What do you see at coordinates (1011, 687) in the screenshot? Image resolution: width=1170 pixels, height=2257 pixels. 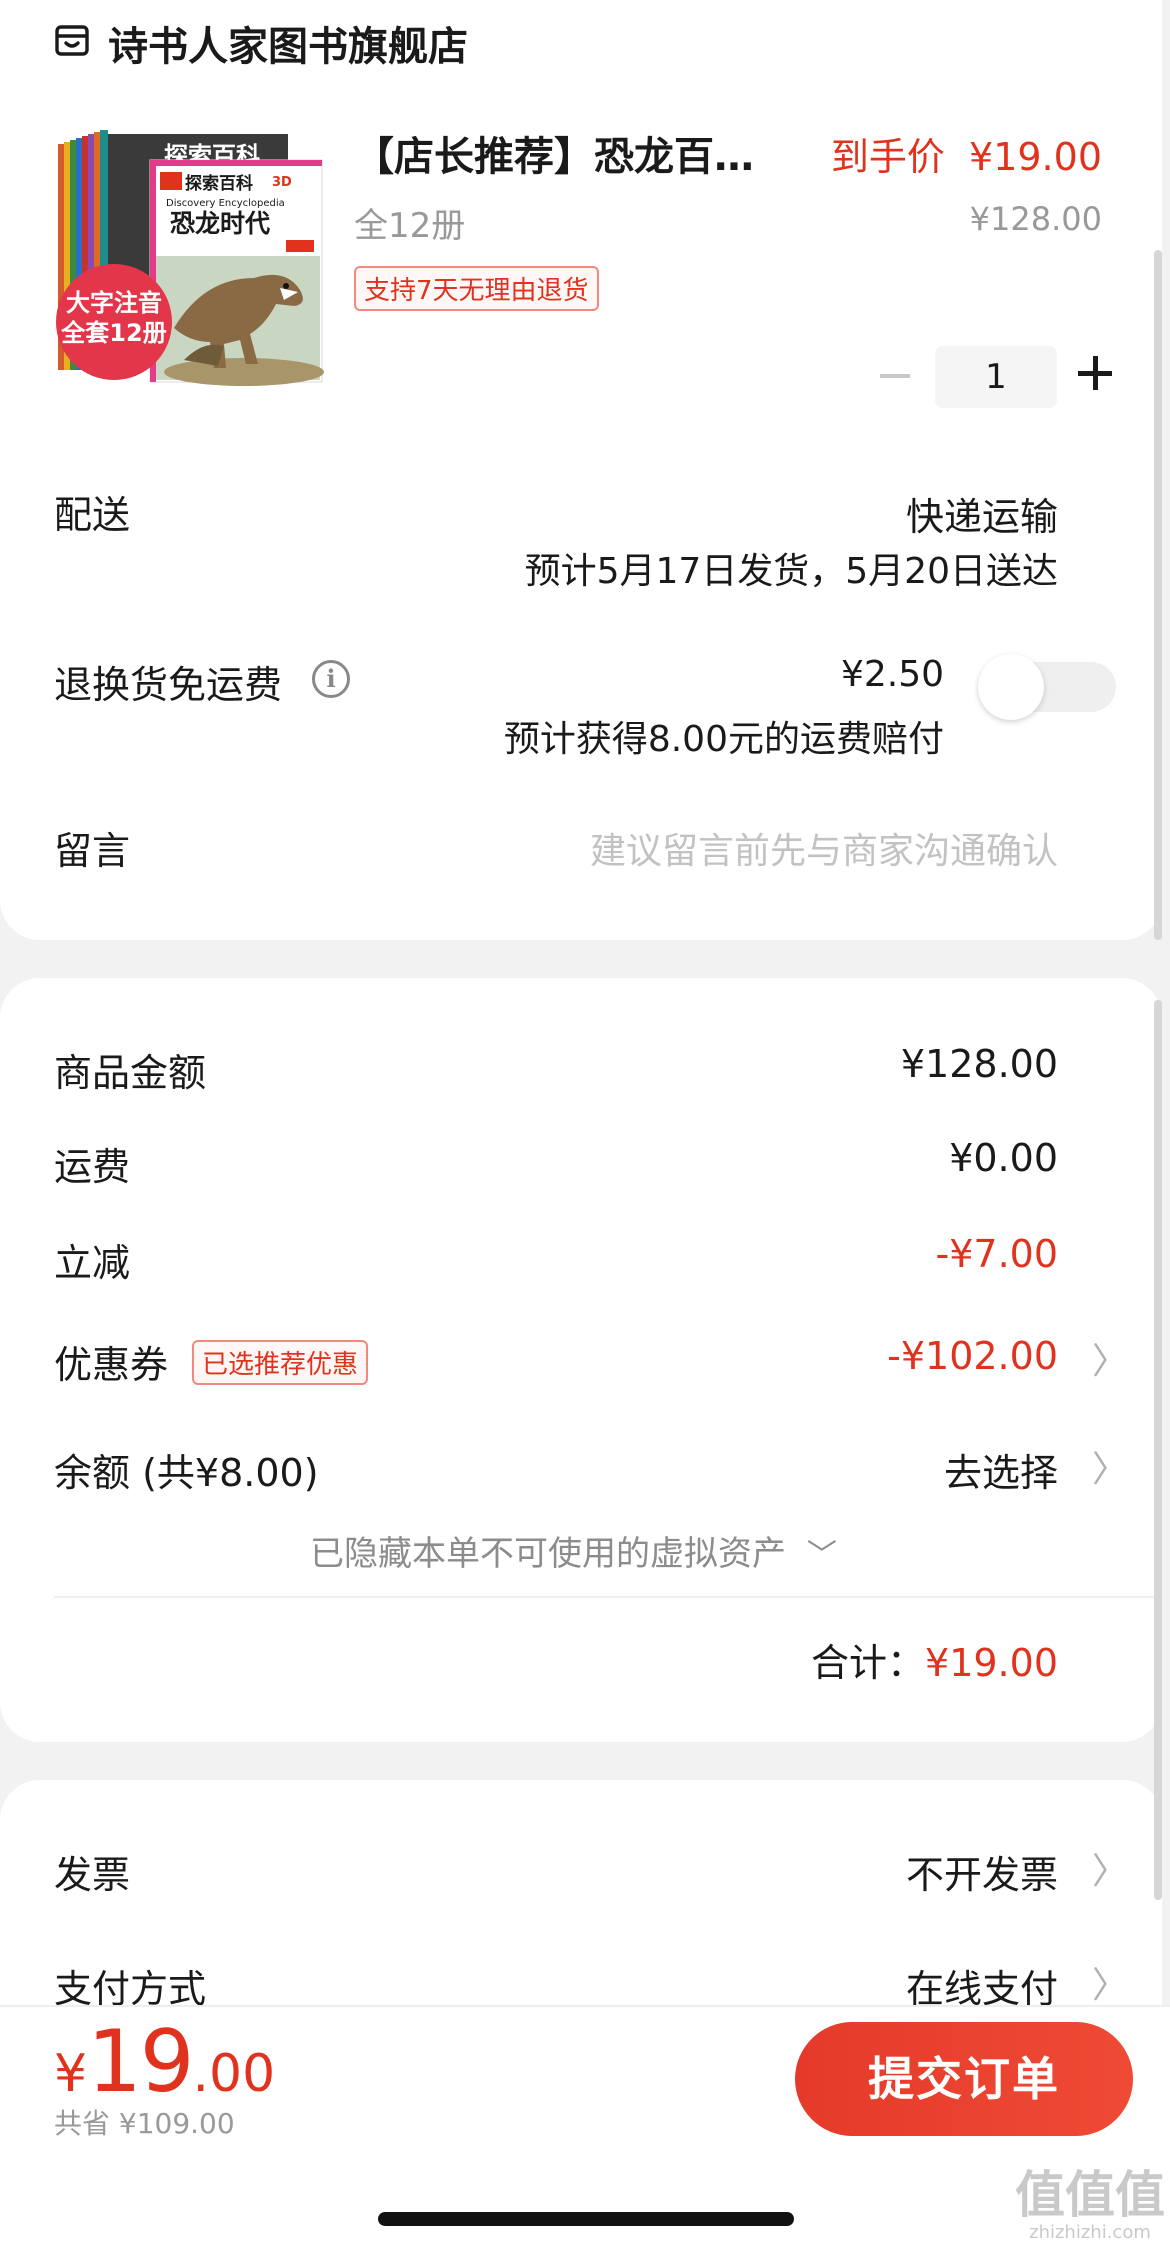 I see `toggle-knob` at bounding box center [1011, 687].